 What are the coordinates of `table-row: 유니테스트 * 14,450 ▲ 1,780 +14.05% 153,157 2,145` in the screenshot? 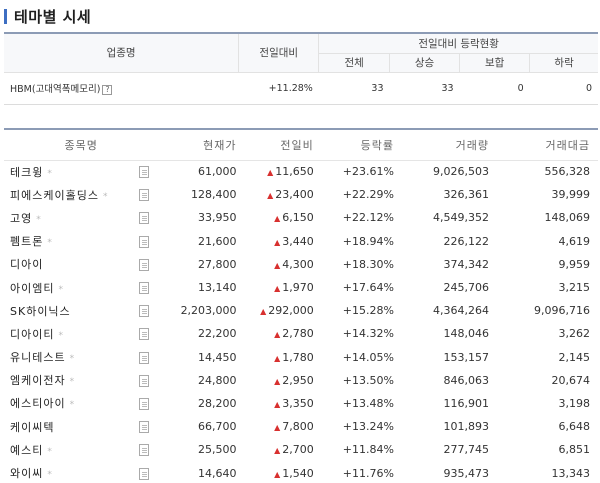 It's located at (301, 357).